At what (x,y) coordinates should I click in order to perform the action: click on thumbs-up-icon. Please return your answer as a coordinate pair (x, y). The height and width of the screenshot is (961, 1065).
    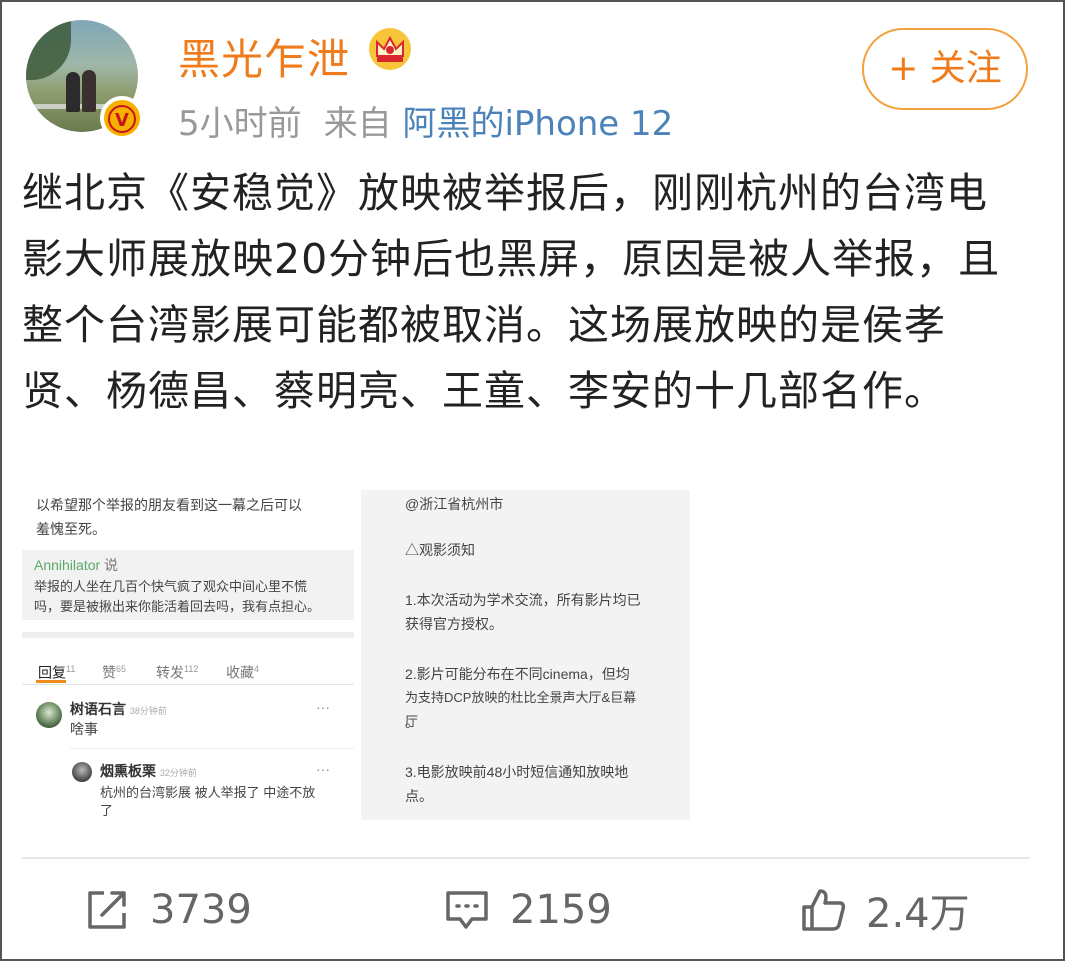
    Looking at the image, I should click on (824, 910).